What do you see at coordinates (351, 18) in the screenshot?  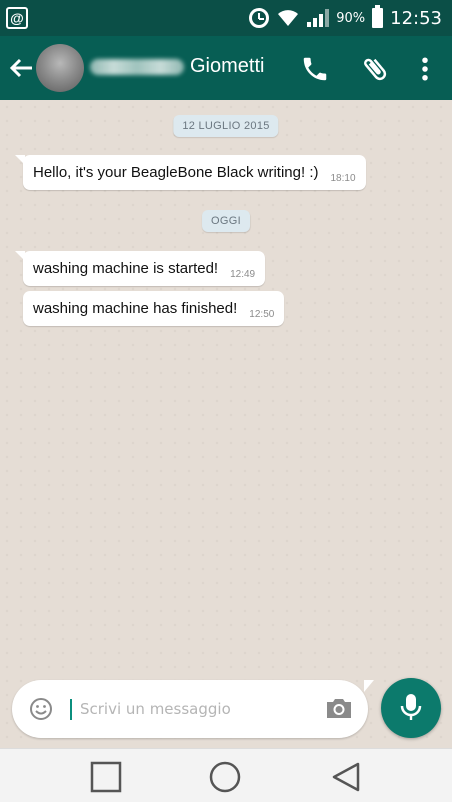 I see `battery-percent: 90%` at bounding box center [351, 18].